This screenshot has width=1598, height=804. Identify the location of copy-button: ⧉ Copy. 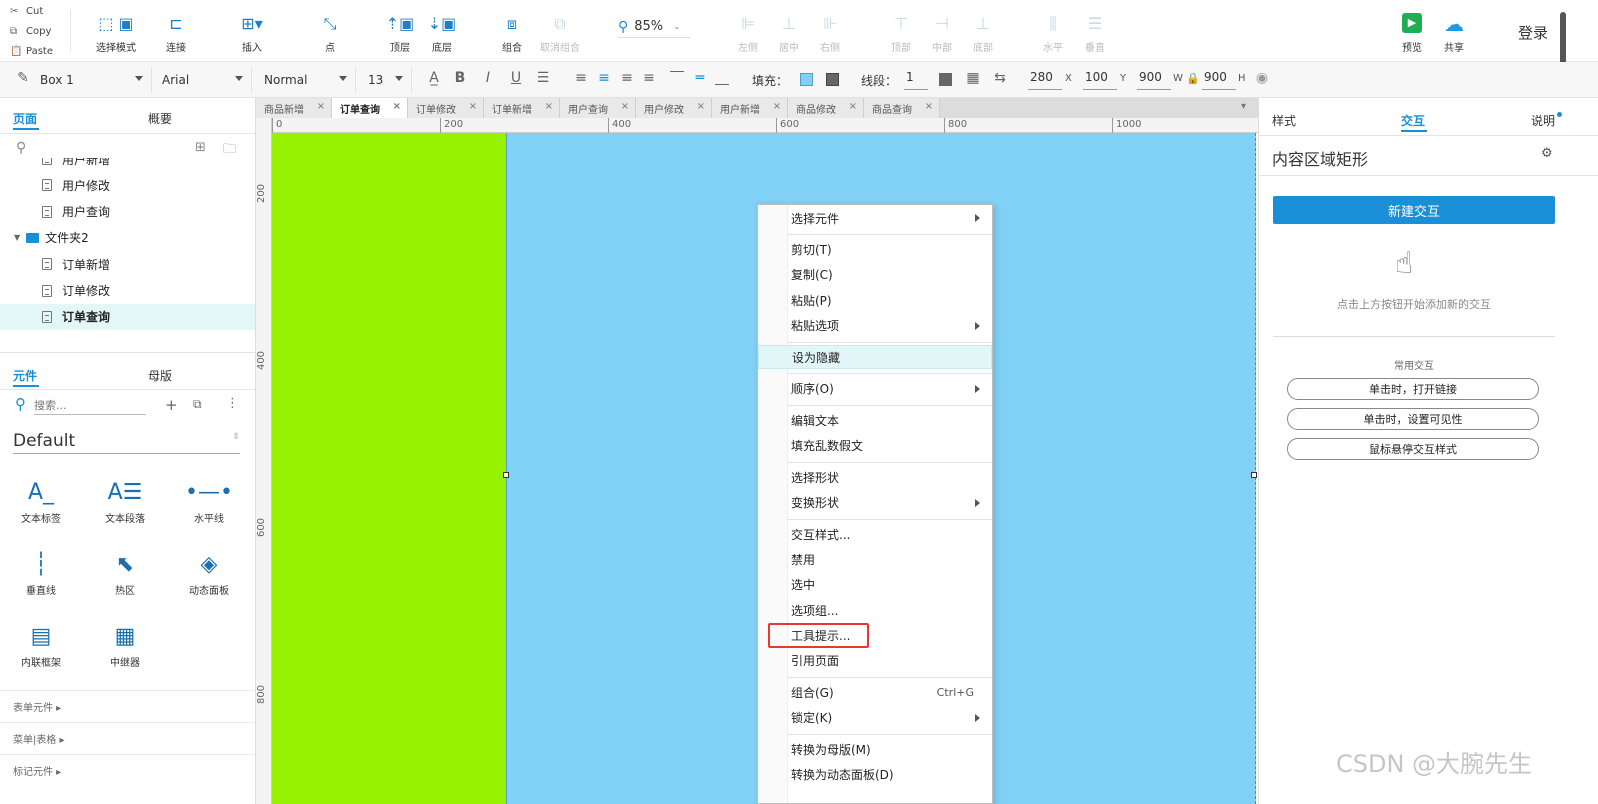
(35, 31).